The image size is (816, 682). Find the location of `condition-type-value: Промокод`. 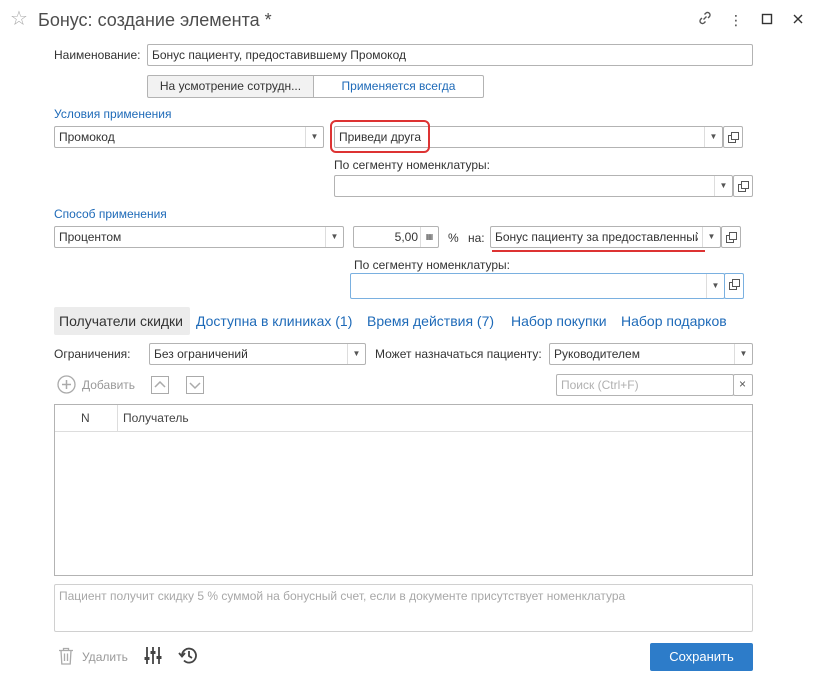

condition-type-value: Промокод is located at coordinates (87, 137).